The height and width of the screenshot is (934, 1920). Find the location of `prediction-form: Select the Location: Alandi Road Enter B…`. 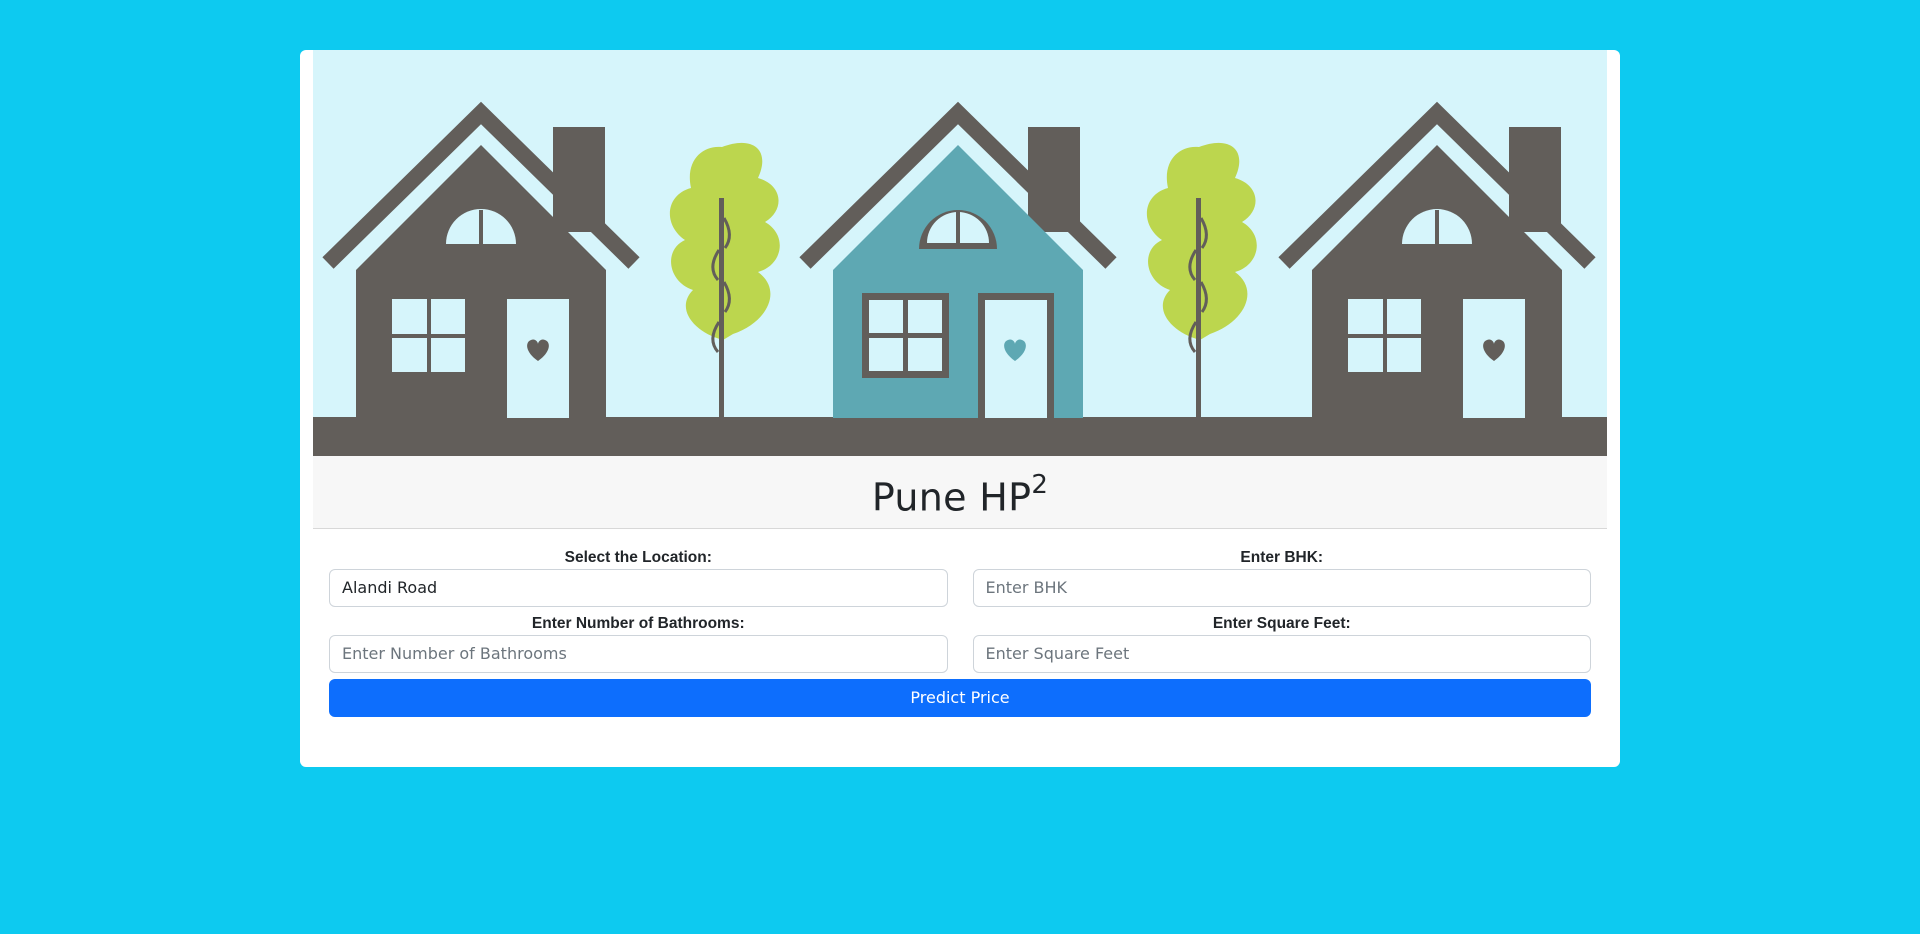

prediction-form: Select the Location: Alandi Road Enter B… is located at coordinates (960, 632).